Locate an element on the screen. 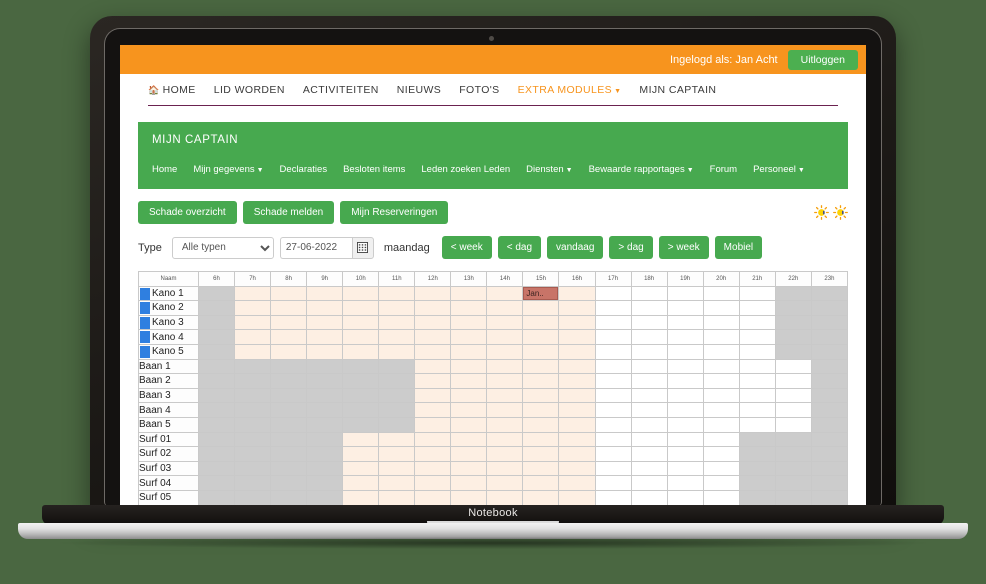 The height and width of the screenshot is (584, 986). nav-item-nieuws: NIEUWS is located at coordinates (419, 90).